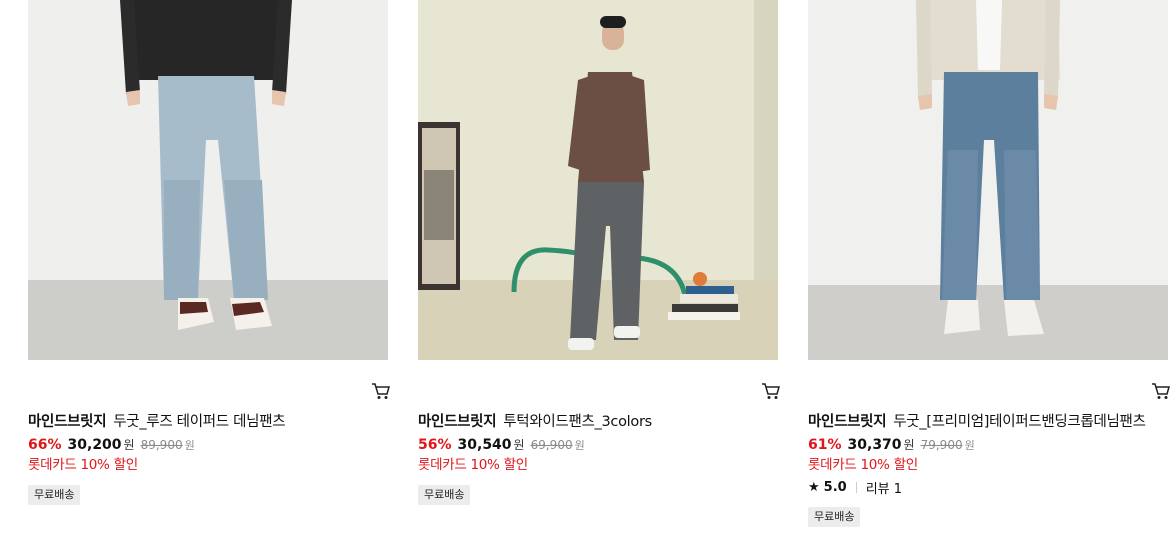 The width and height of the screenshot is (1176, 542). Describe the element at coordinates (941, 445) in the screenshot. I see `original-price: 79,900` at that location.